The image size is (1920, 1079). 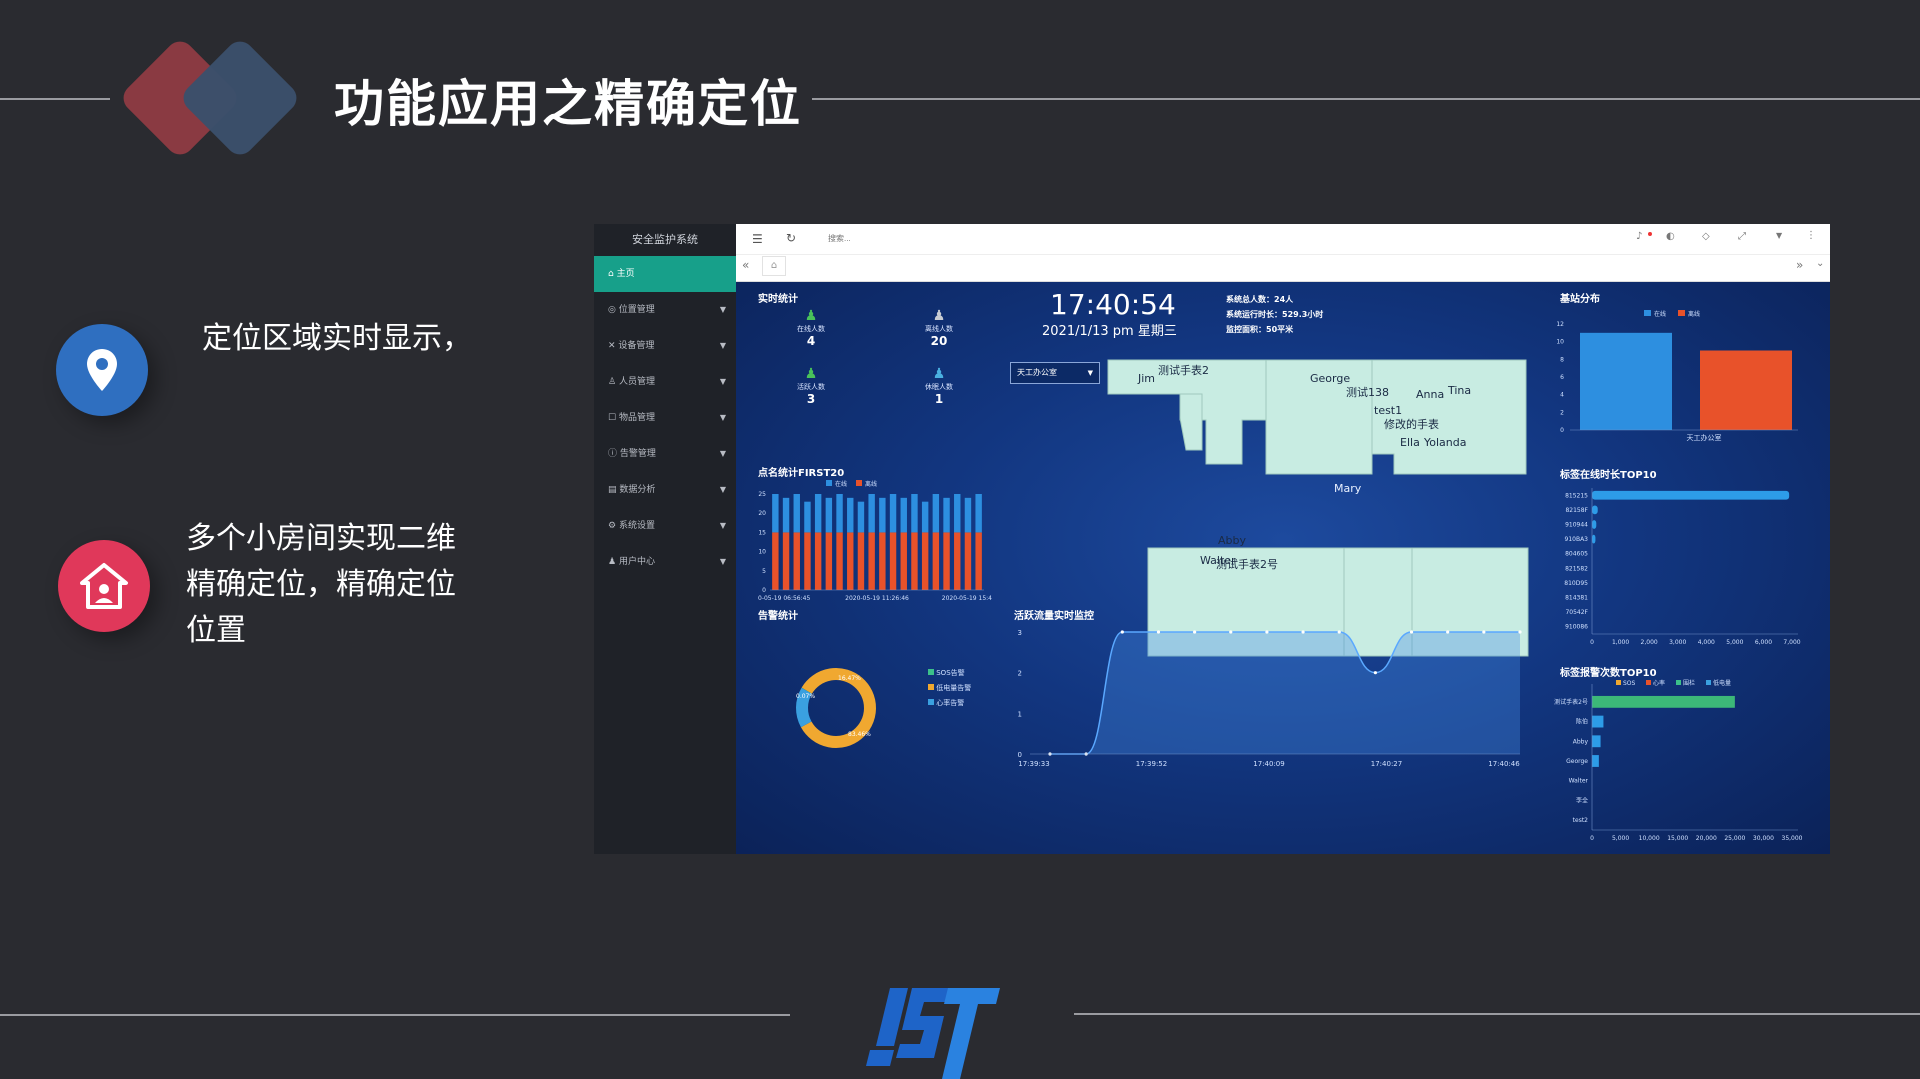 What do you see at coordinates (1459, 390) in the screenshot?
I see `map-person: Tina` at bounding box center [1459, 390].